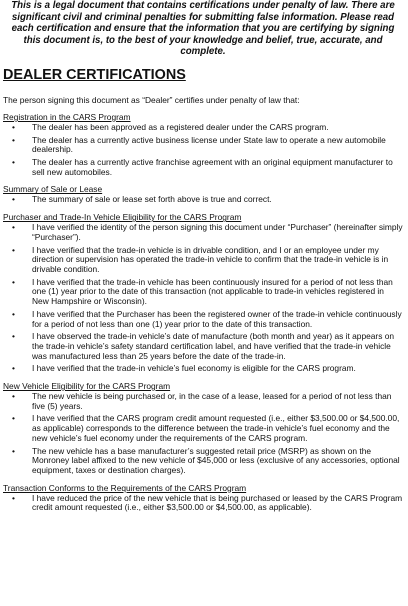  I want to click on section-title: Registration in the CARS Program, so click(67, 116).